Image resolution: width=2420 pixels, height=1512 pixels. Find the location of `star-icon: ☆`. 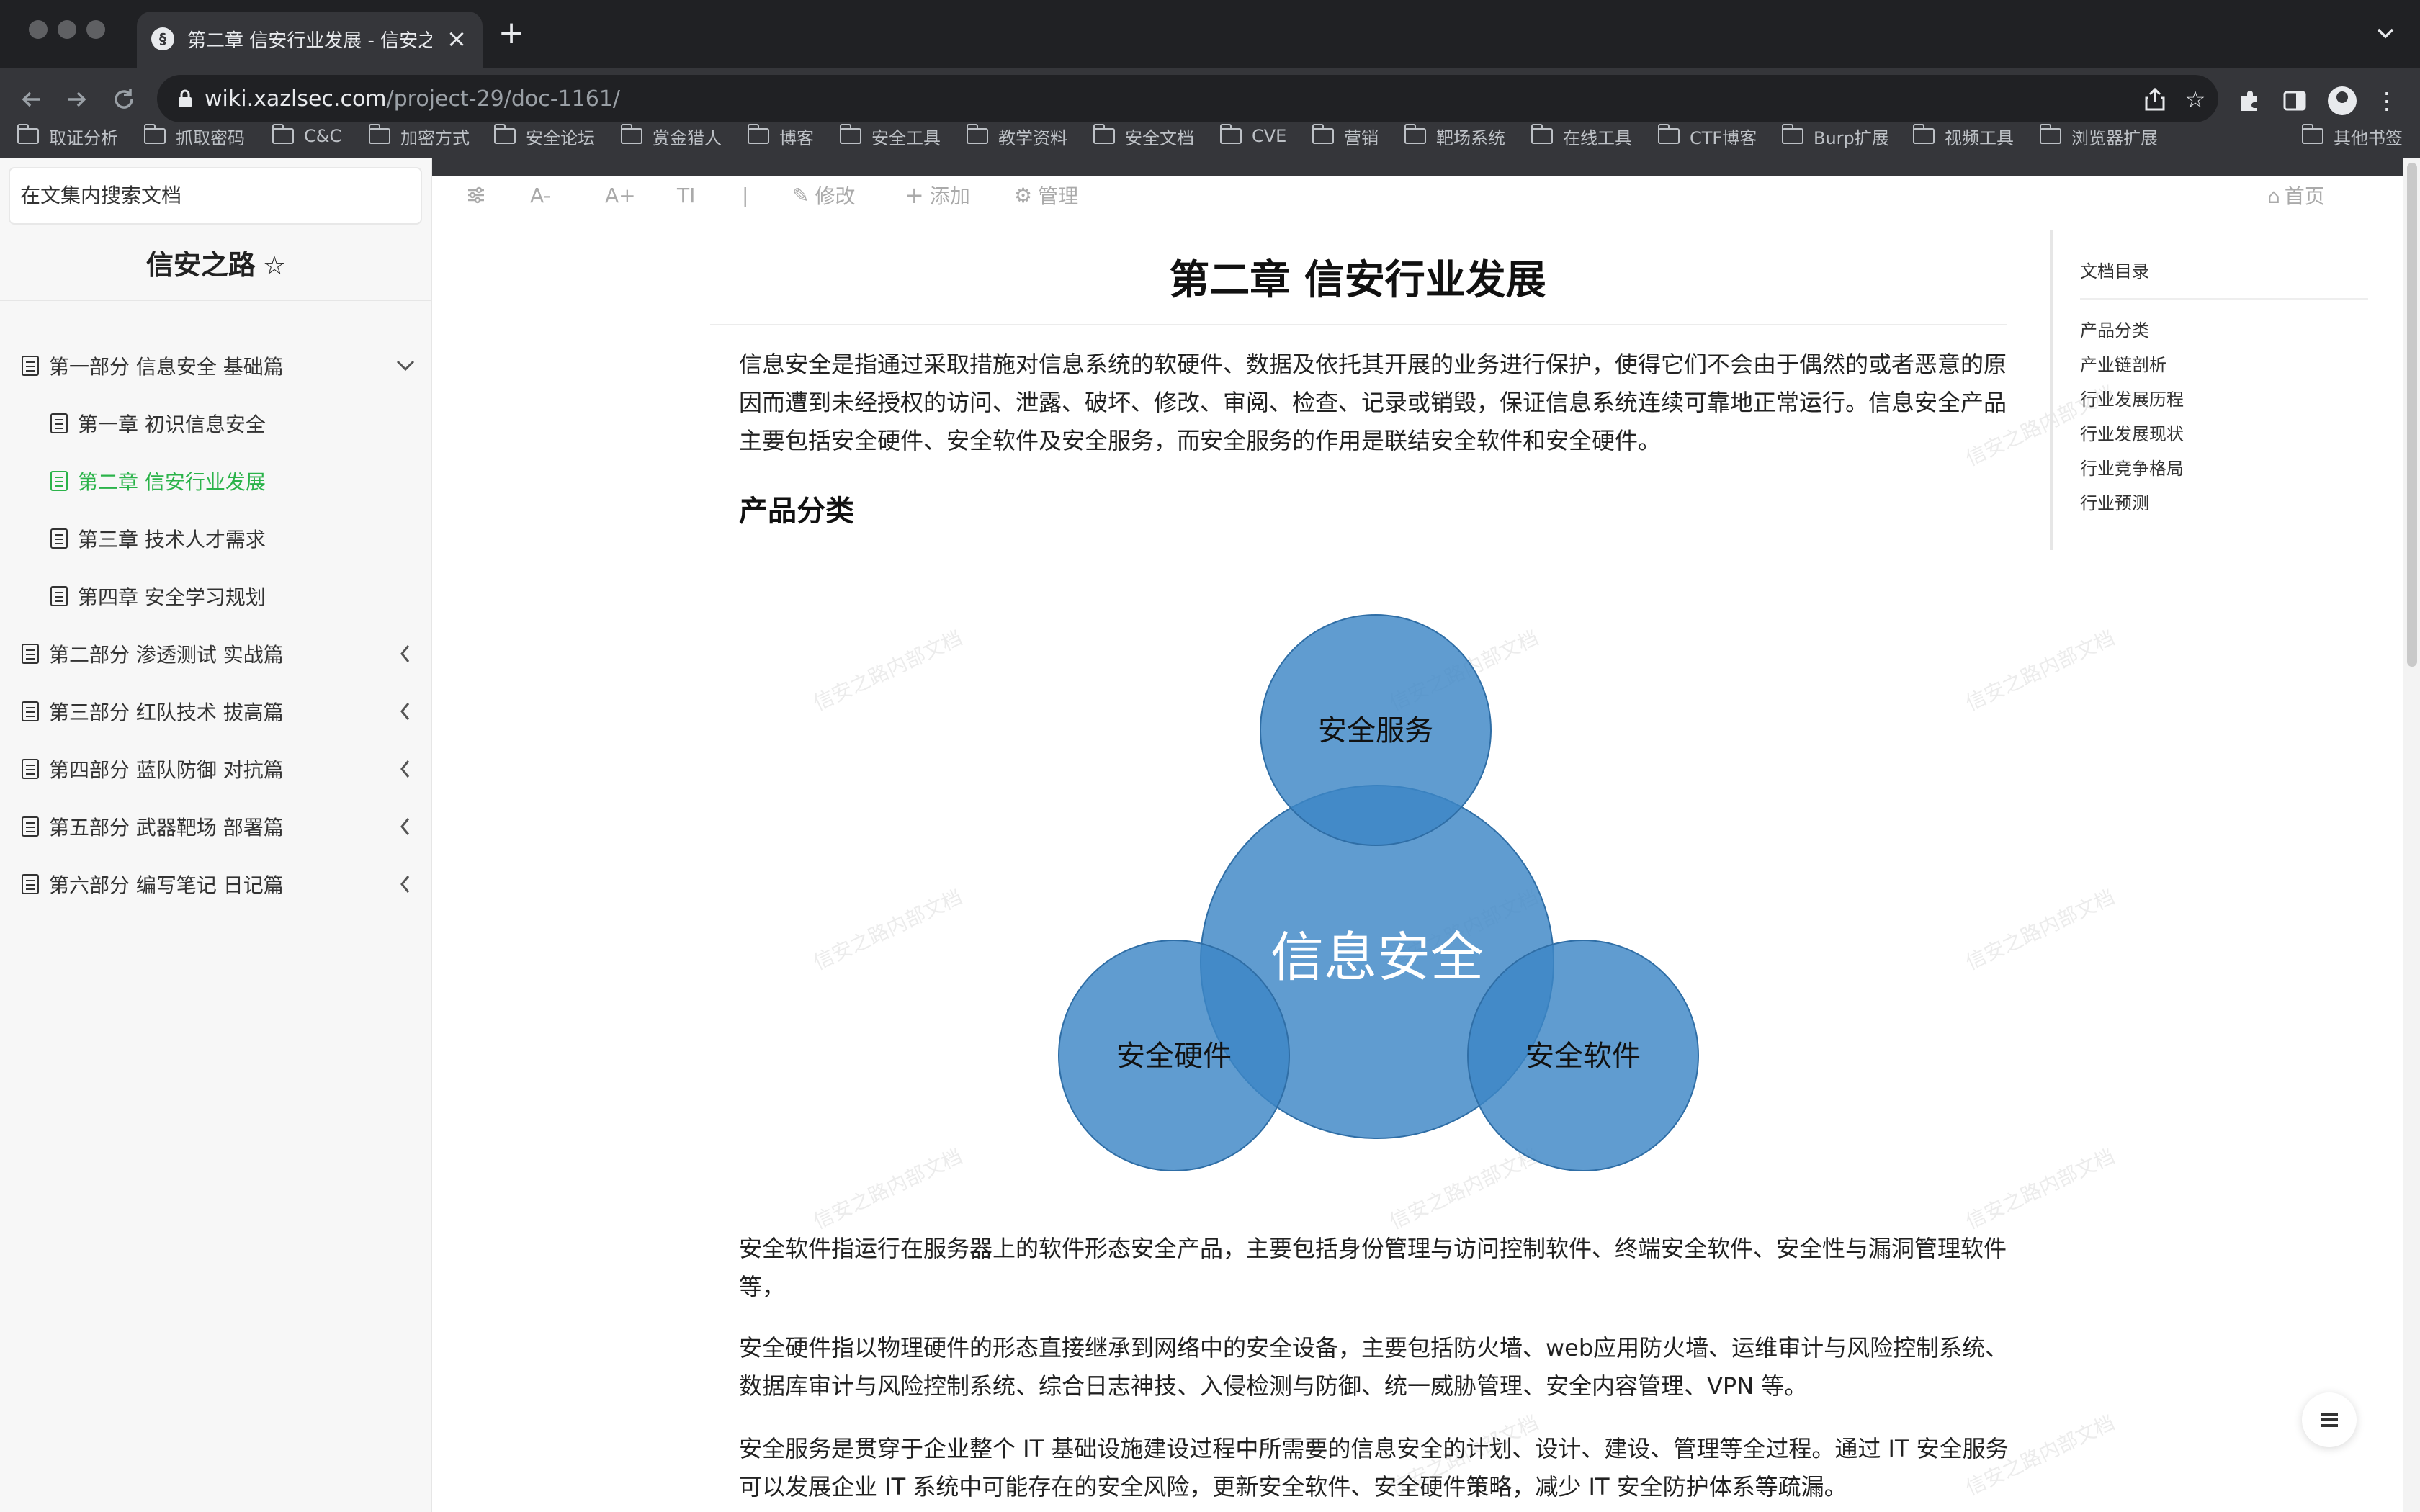

star-icon: ☆ is located at coordinates (274, 266).